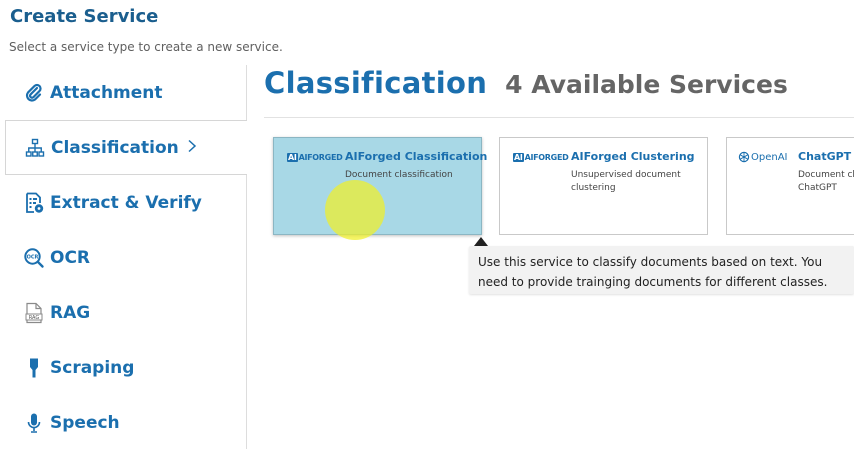 This screenshot has width=854, height=449. What do you see at coordinates (34, 317) in the screenshot?
I see `svg-text: RAG` at bounding box center [34, 317].